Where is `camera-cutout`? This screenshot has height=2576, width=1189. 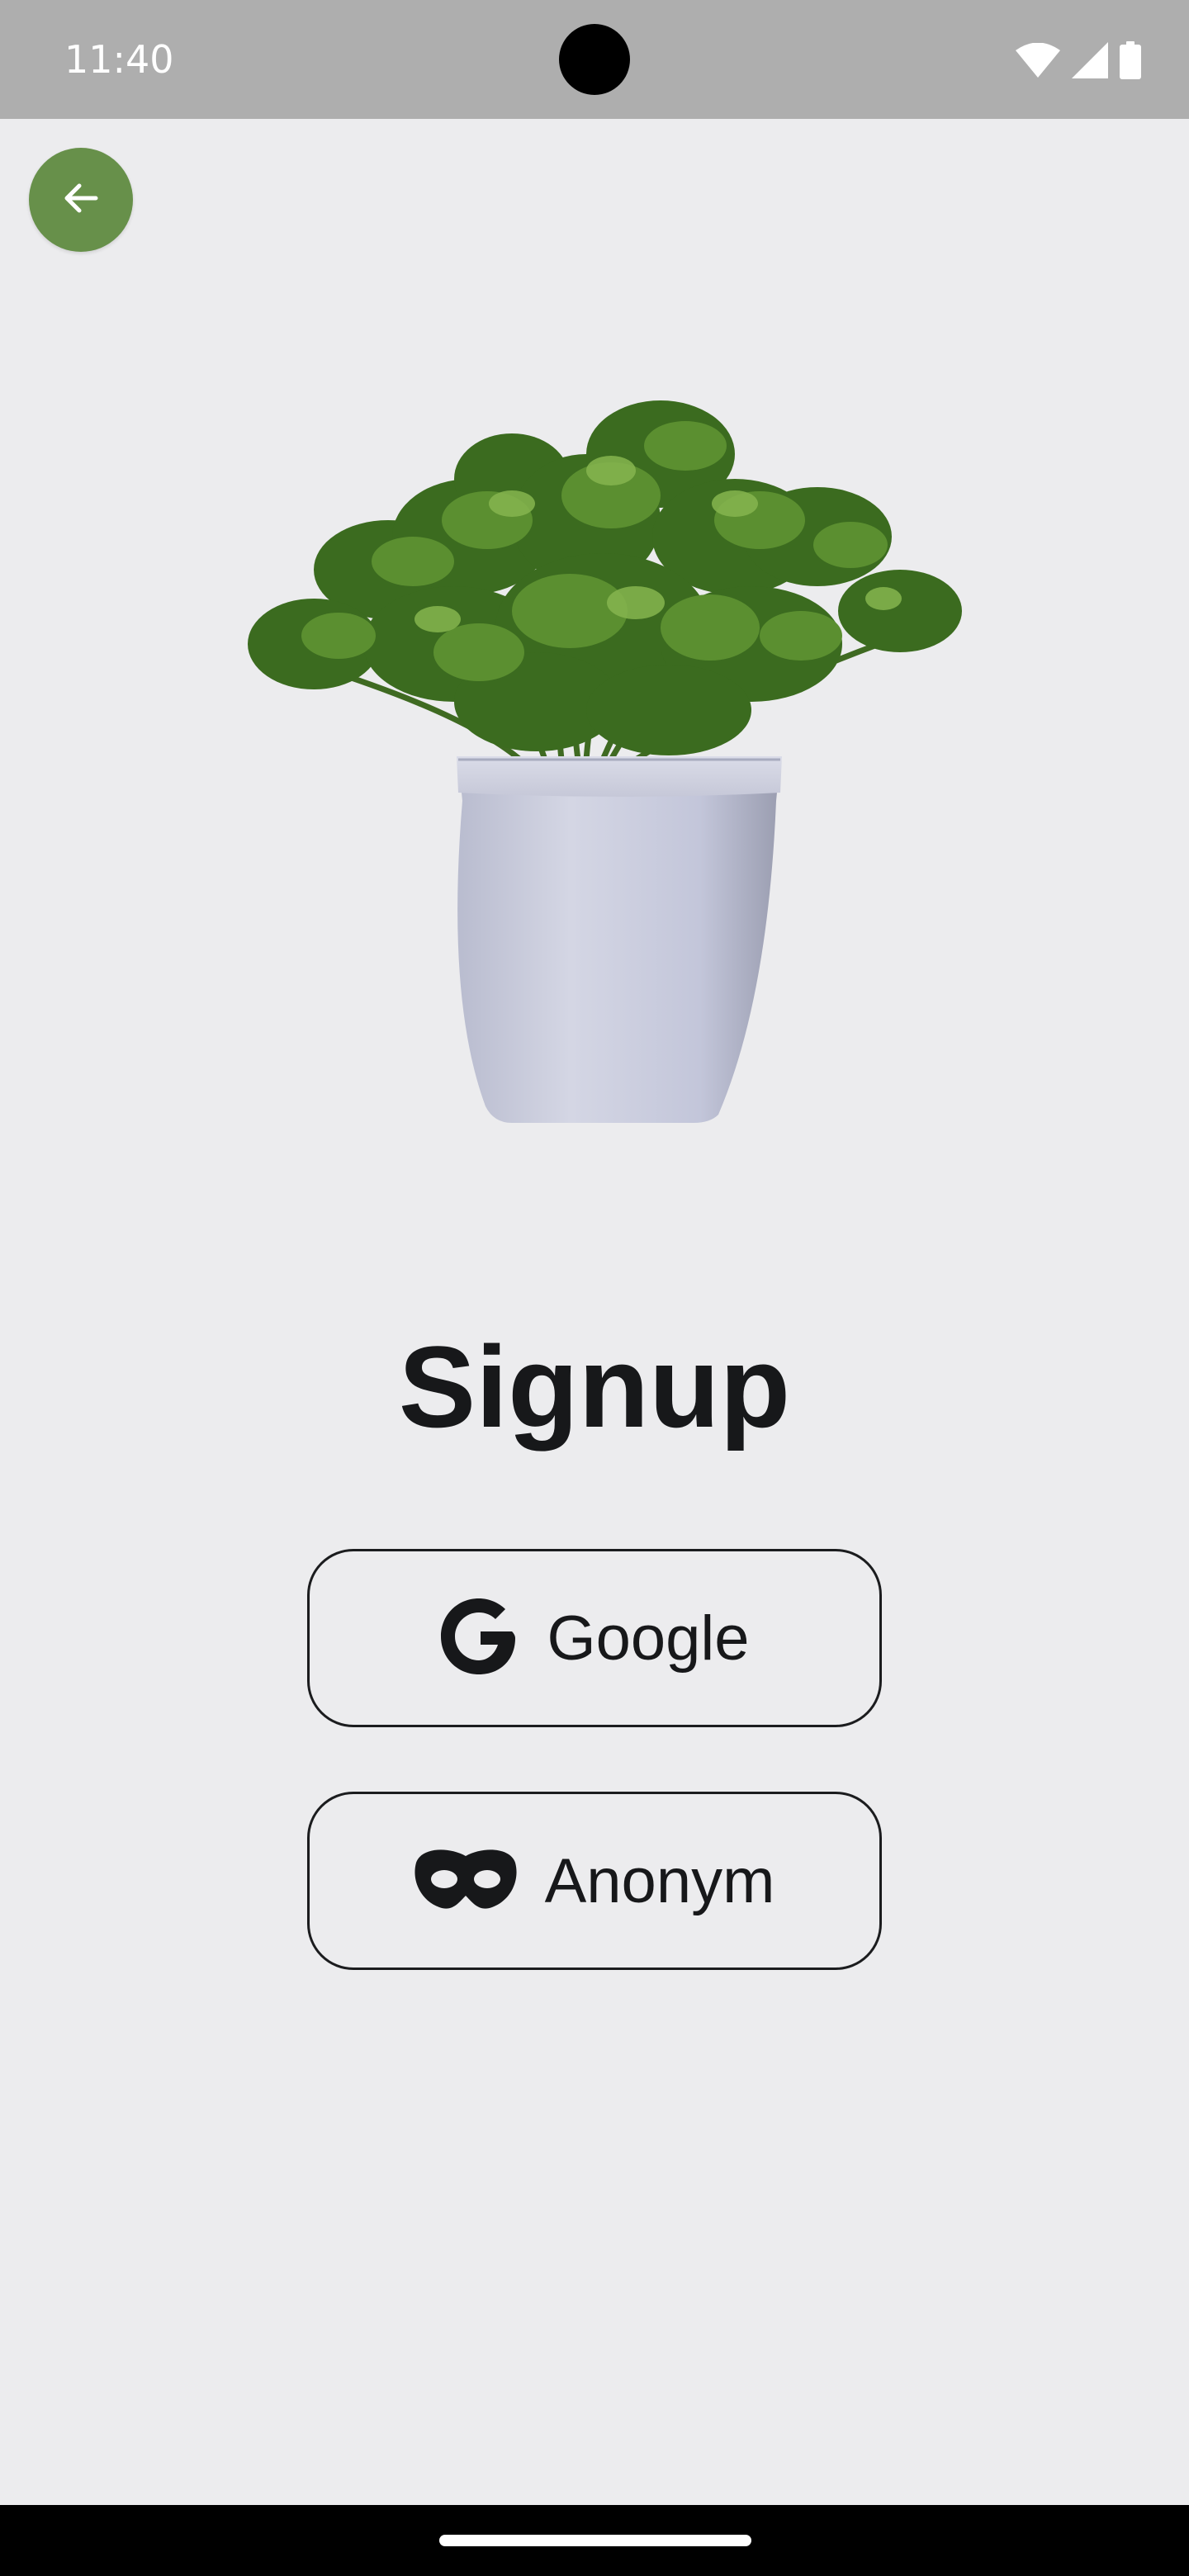 camera-cutout is located at coordinates (594, 59).